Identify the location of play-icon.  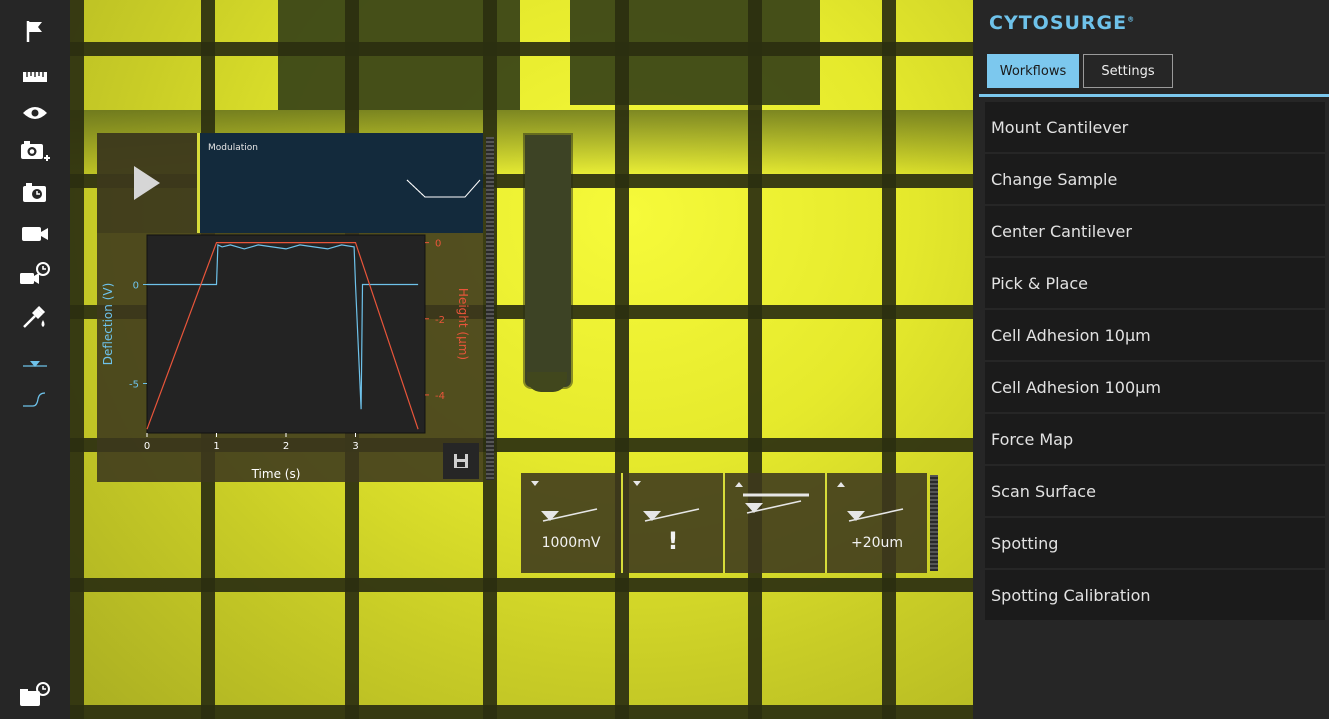
(147, 183).